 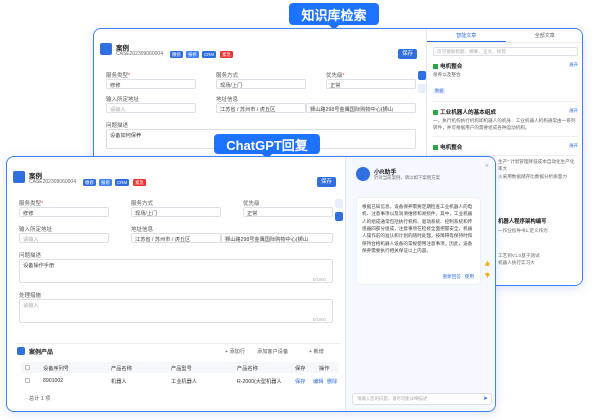 What do you see at coordinates (21, 351) in the screenshot?
I see `products-icon` at bounding box center [21, 351].